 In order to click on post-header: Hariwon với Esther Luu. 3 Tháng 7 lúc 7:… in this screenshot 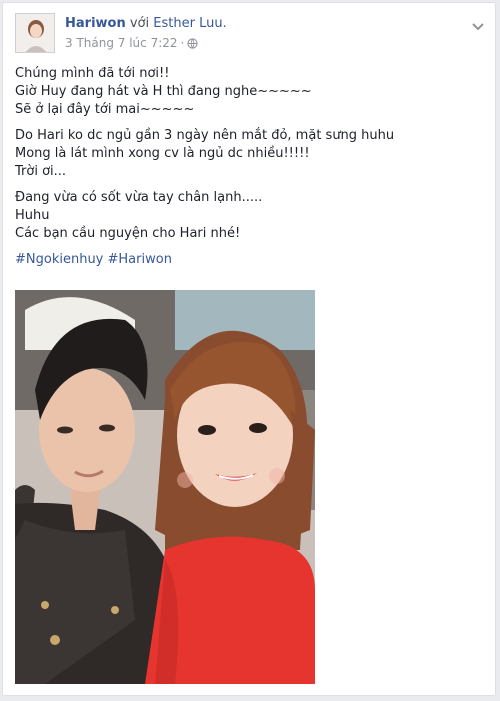, I will do `click(250, 34)`.